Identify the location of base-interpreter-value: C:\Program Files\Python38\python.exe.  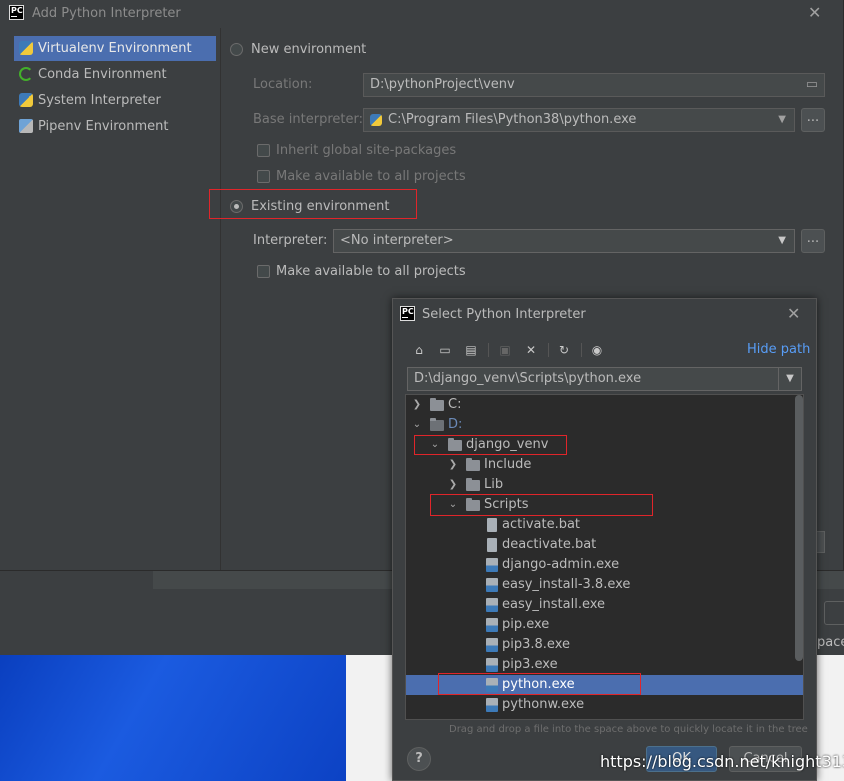
(512, 119).